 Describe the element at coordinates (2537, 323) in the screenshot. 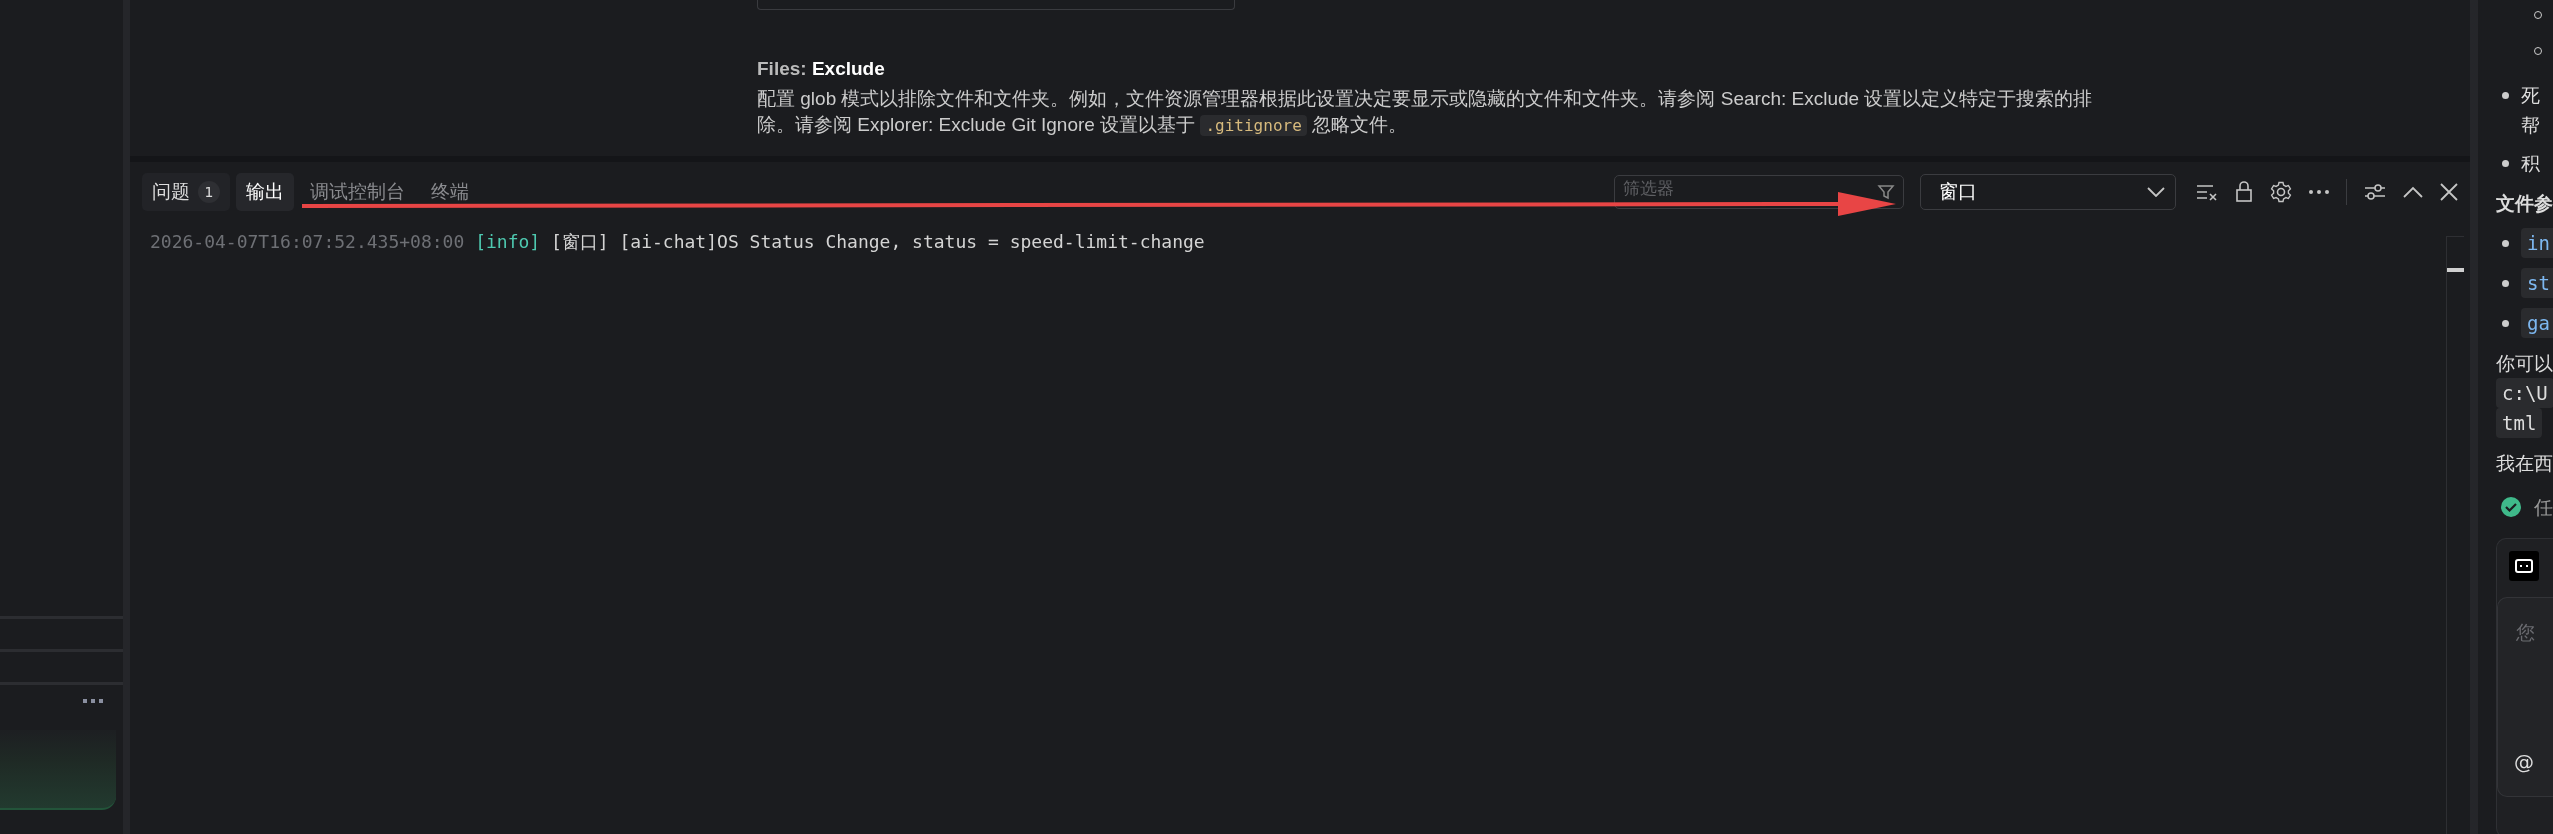

I see `file-link: ga` at that location.